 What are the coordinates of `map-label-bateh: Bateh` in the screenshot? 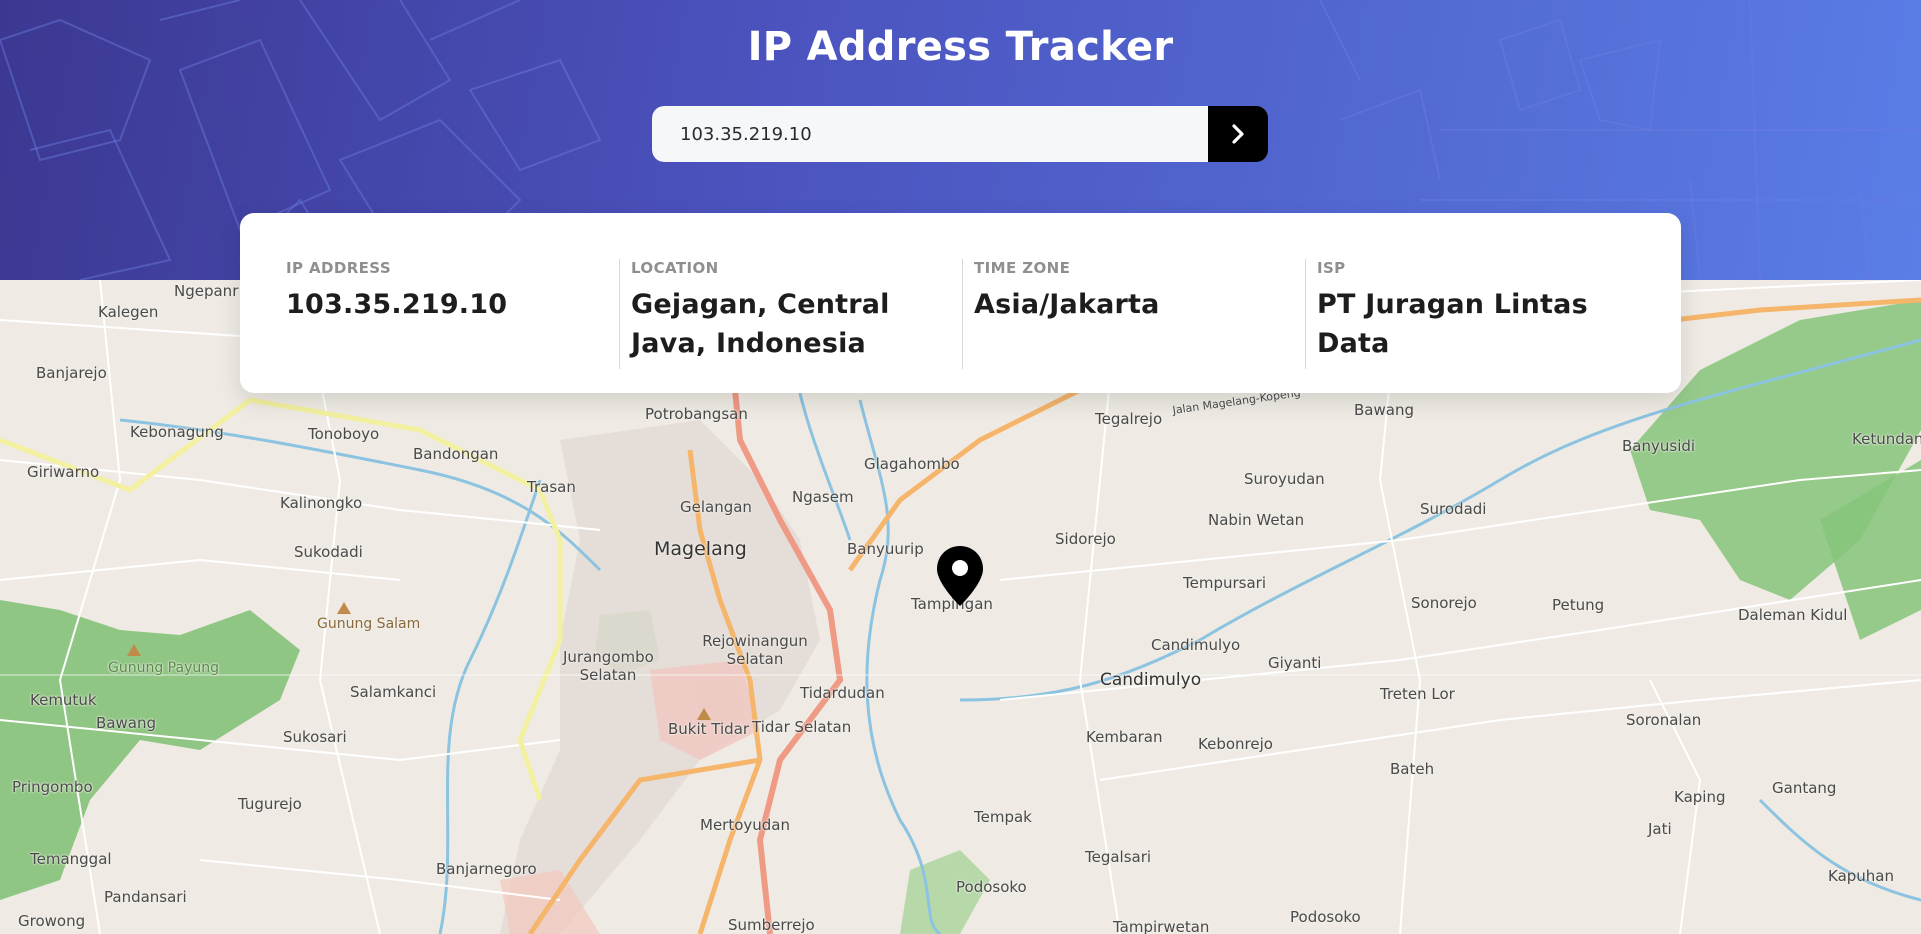 It's located at (1412, 769).